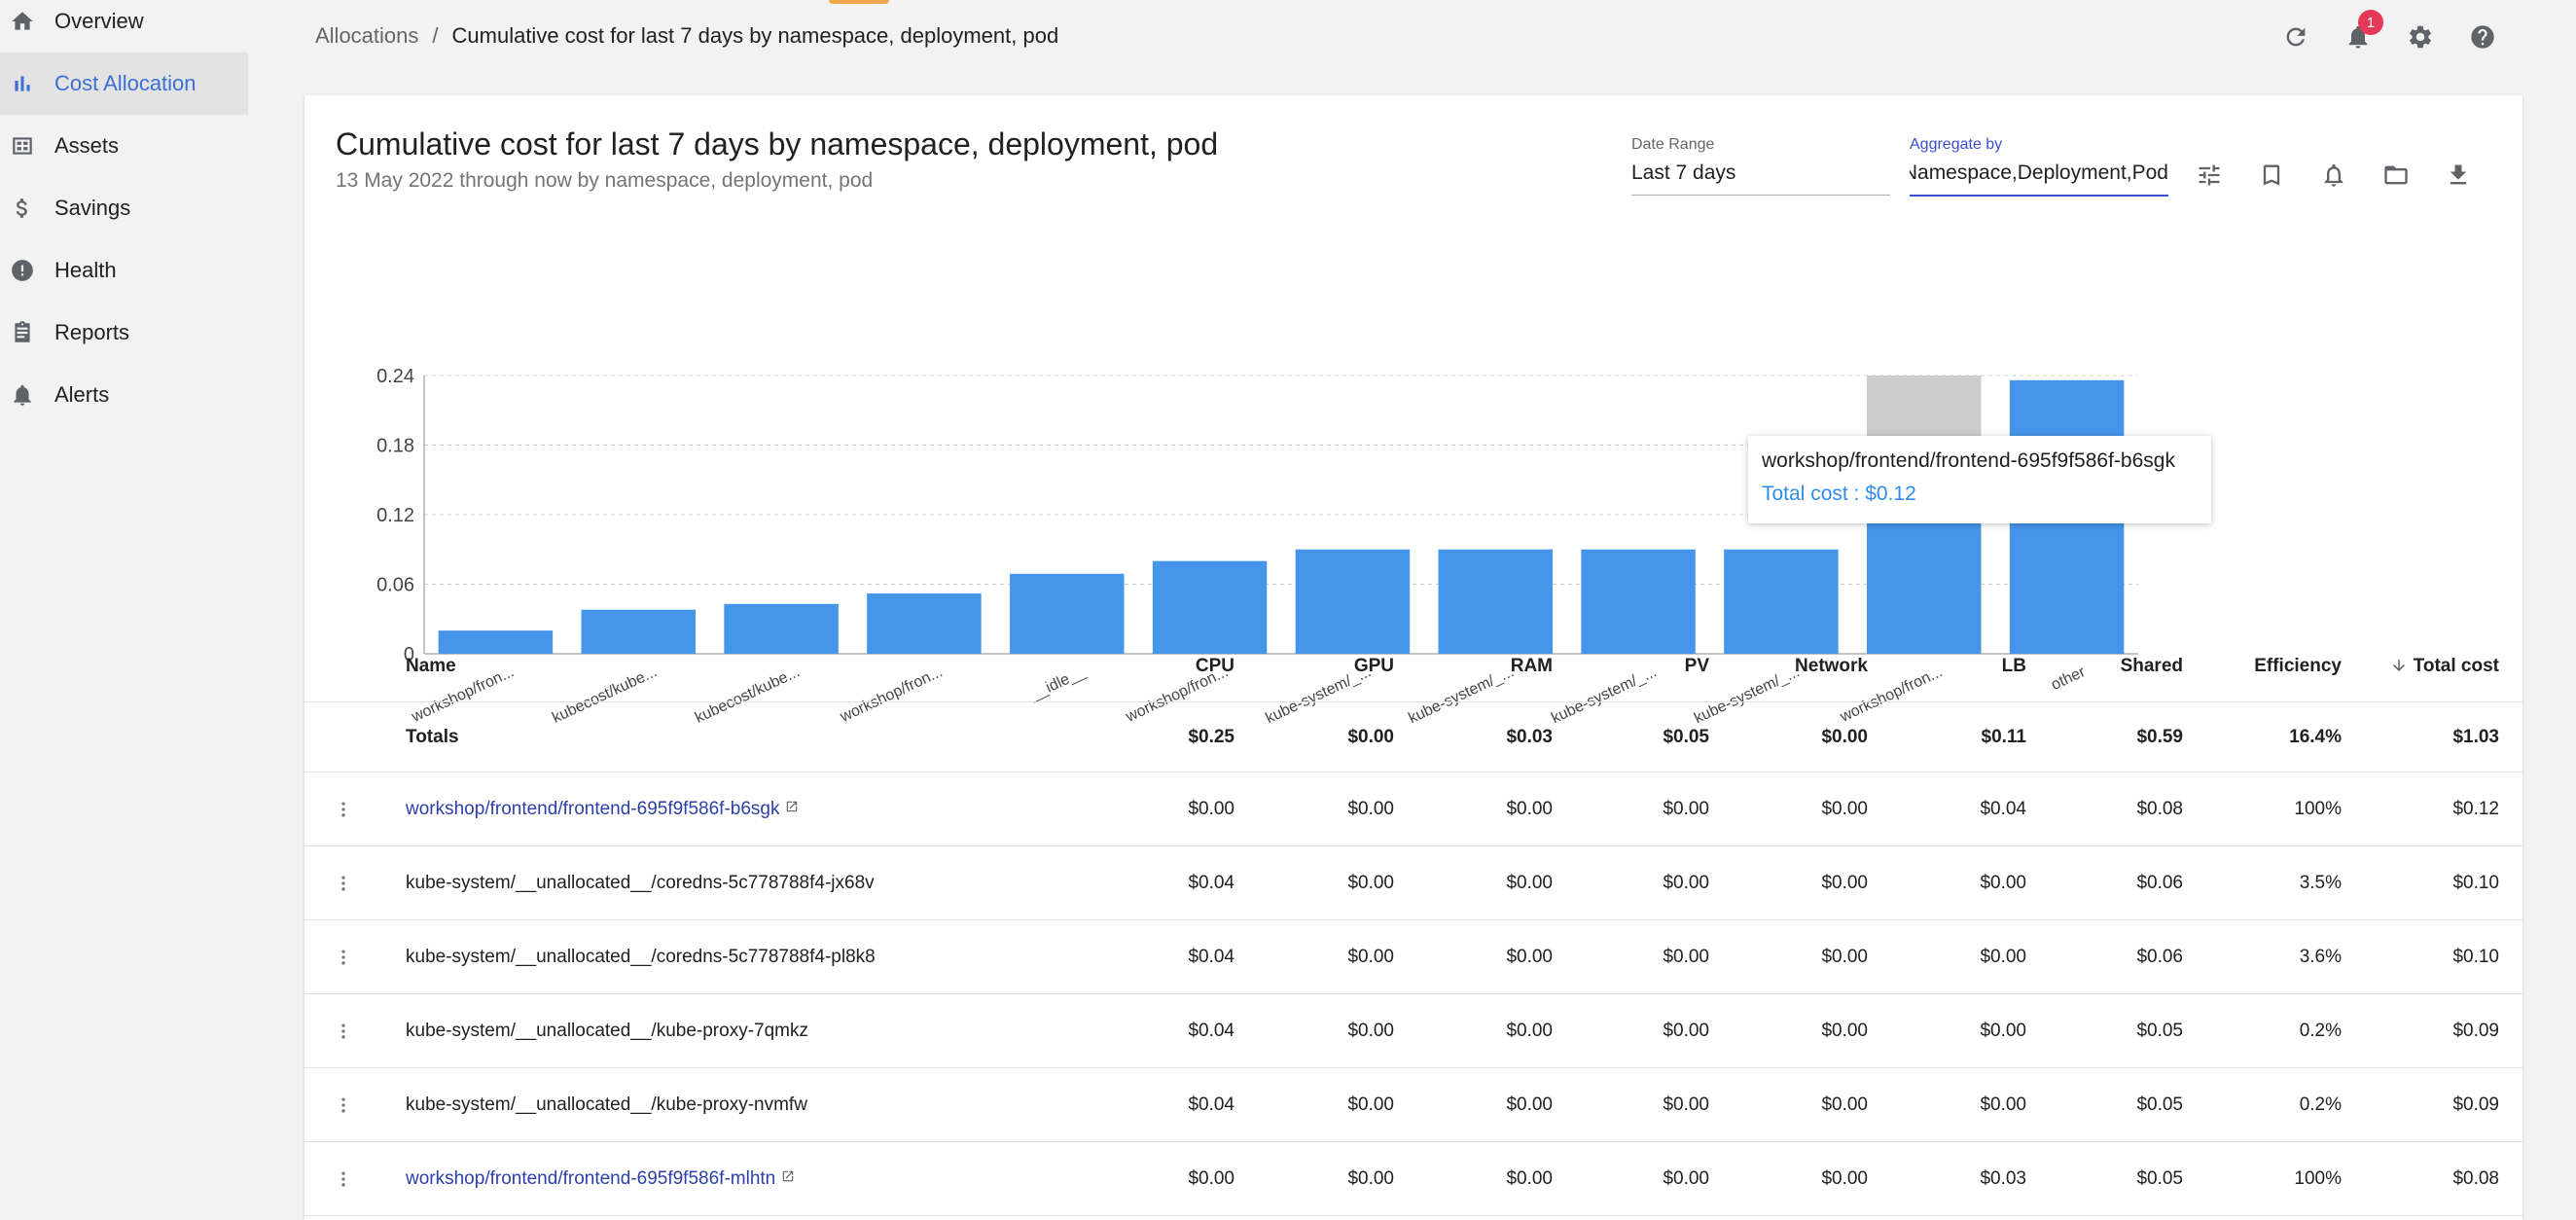 The width and height of the screenshot is (2576, 1220). What do you see at coordinates (1211, 736) in the screenshot?
I see `cell-cpu: $0.25` at bounding box center [1211, 736].